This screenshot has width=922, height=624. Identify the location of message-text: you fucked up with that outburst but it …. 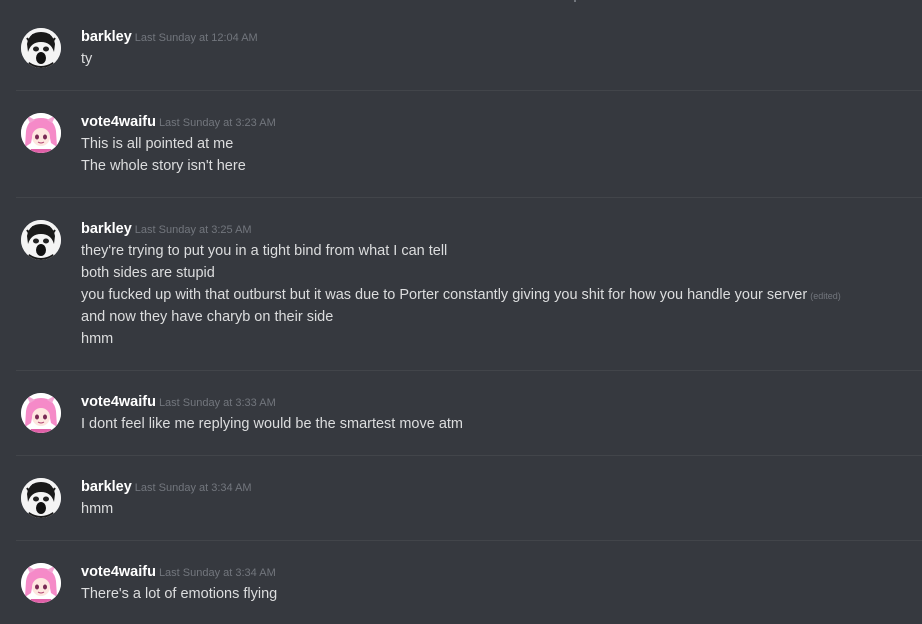
(444, 295).